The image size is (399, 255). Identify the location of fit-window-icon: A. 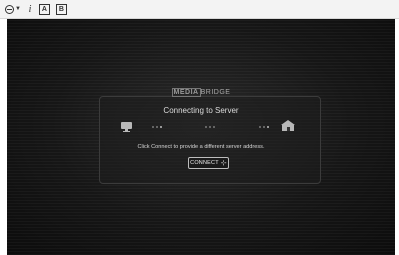
(44, 9).